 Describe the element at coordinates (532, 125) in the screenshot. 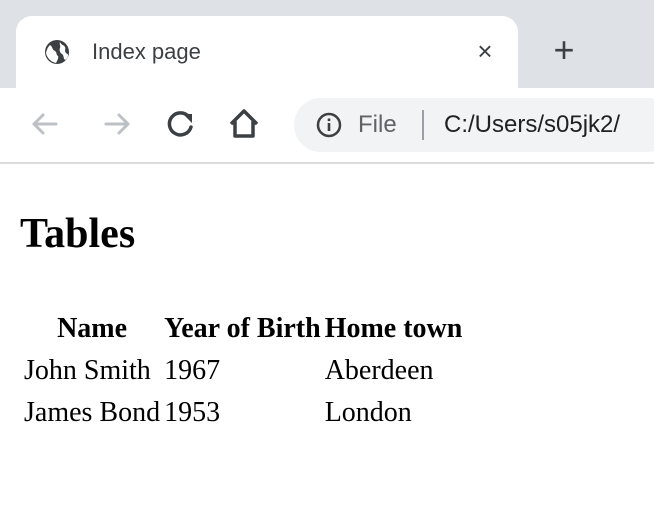

I see `url-text: C:/Users/s05jk2/` at that location.